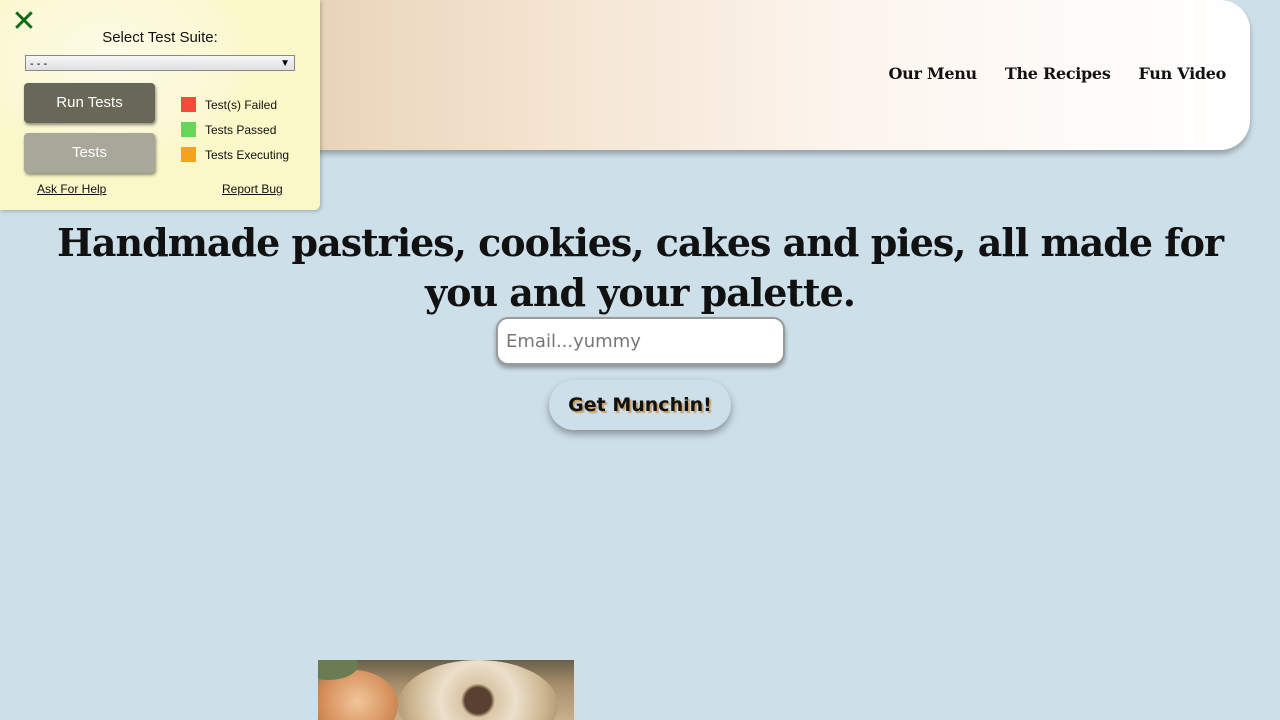 This screenshot has height=720, width=1280. I want to click on report-bug-link: Report Bug, so click(252, 189).